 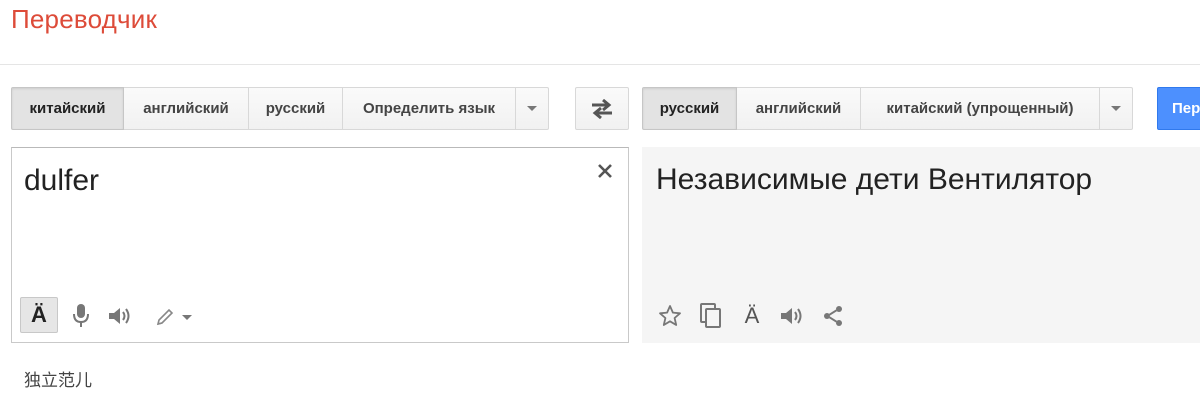 I want to click on target-lang-label: китайский (упрощенный), so click(x=980, y=108).